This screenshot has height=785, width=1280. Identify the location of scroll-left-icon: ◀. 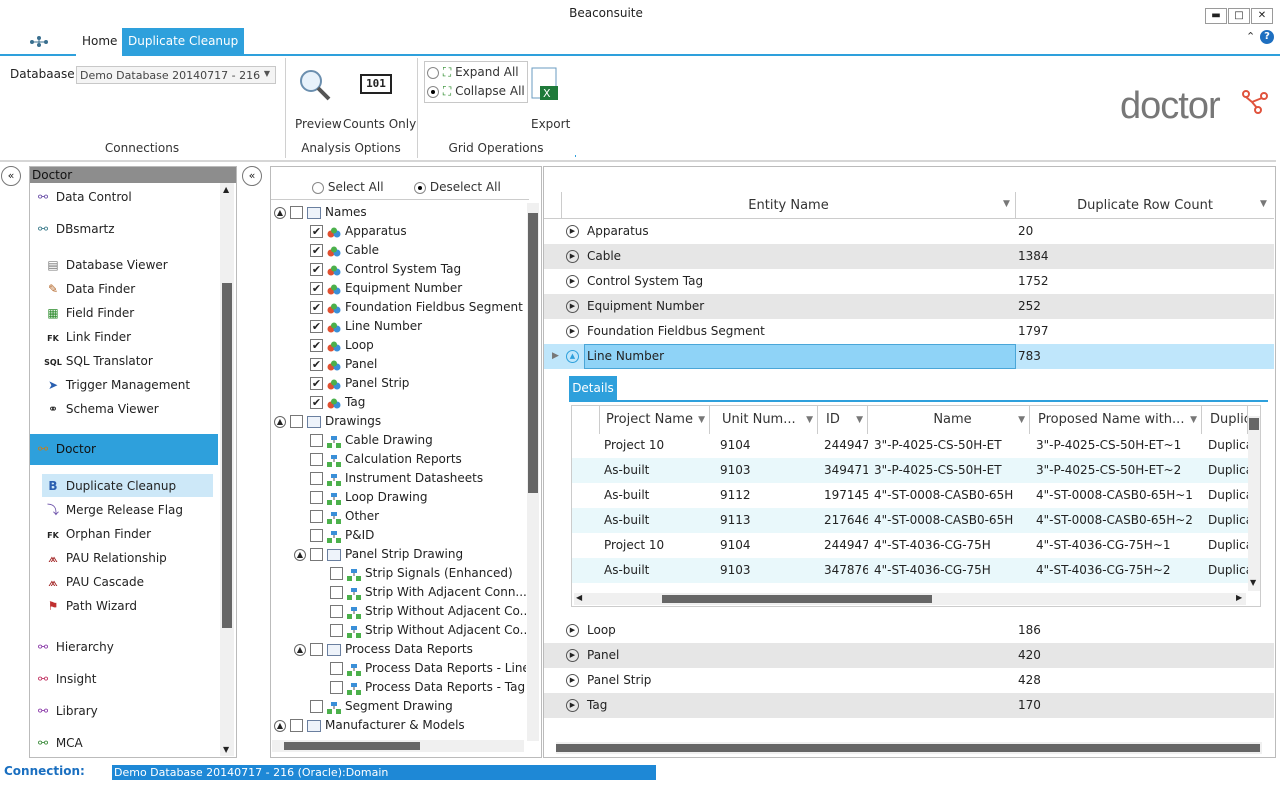
(579, 597).